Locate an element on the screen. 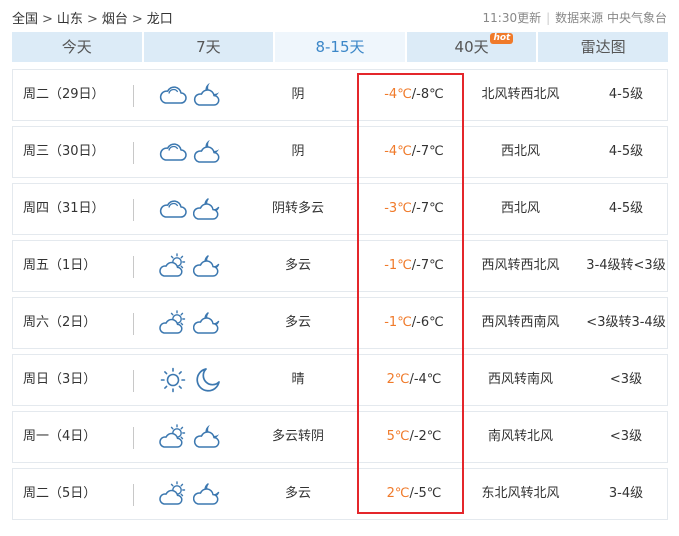 The height and width of the screenshot is (536, 679). forecast-date: 周二（5日） is located at coordinates (60, 493).